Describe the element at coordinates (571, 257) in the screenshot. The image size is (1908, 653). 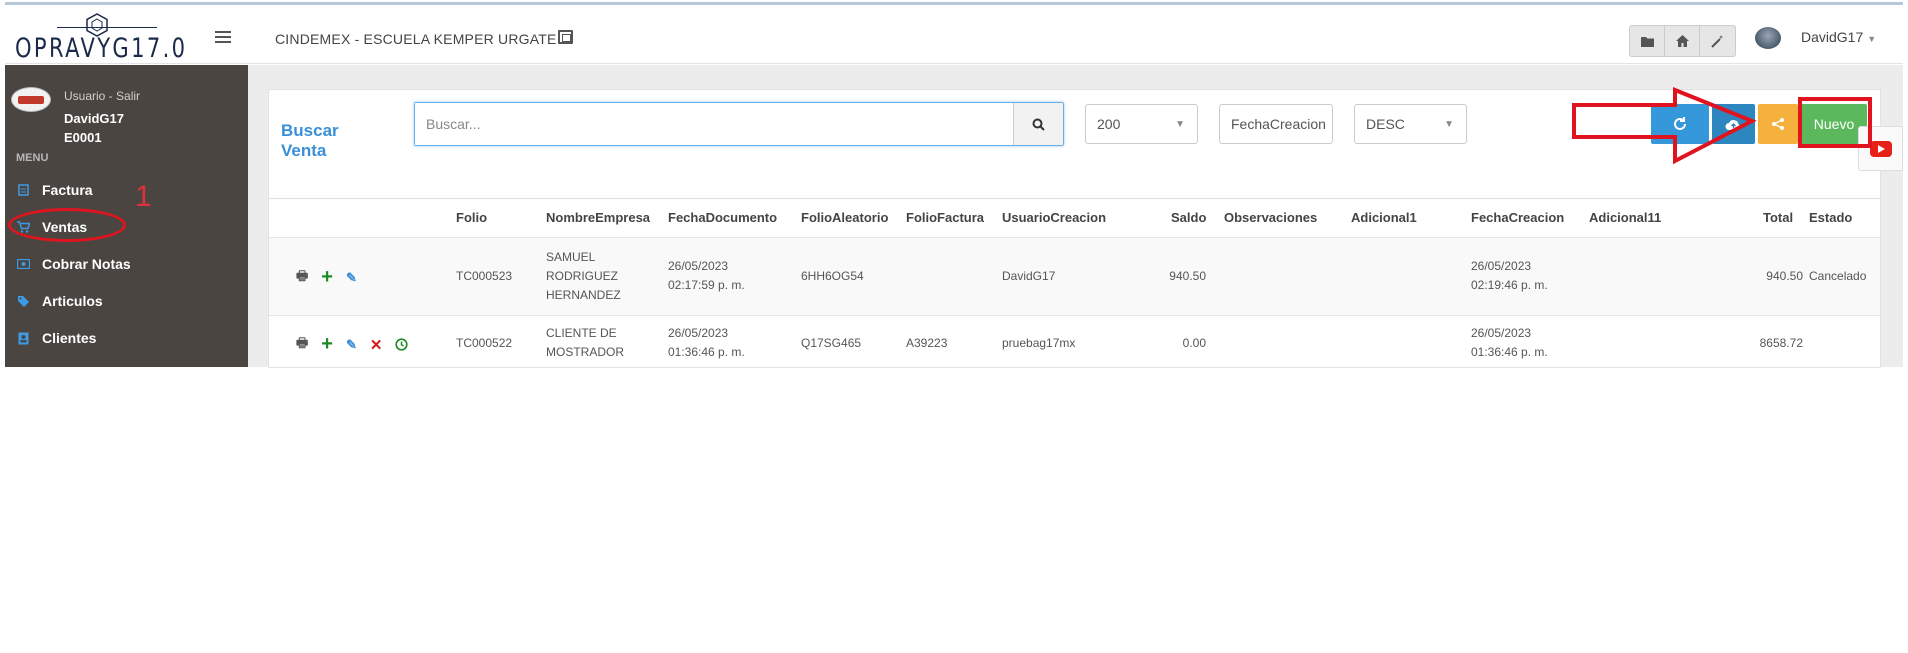
I see `cell-empresa-line: SAMUEL` at that location.